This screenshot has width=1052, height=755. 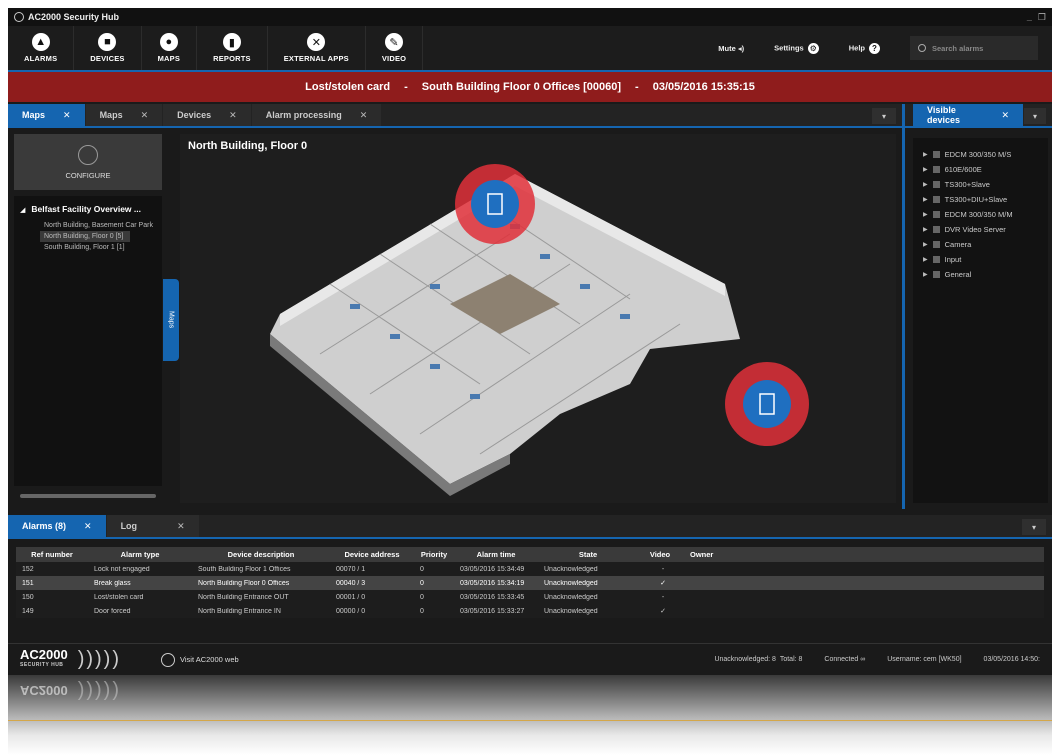 I want to click on column-header: Device description, so click(x=261, y=554).